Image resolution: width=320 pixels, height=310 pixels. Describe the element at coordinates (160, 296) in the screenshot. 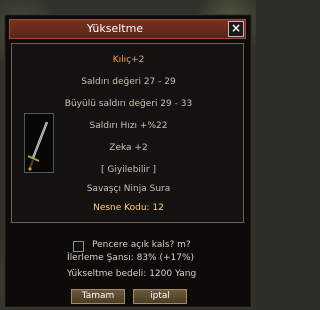

I see `cancel-button: iptal` at that location.